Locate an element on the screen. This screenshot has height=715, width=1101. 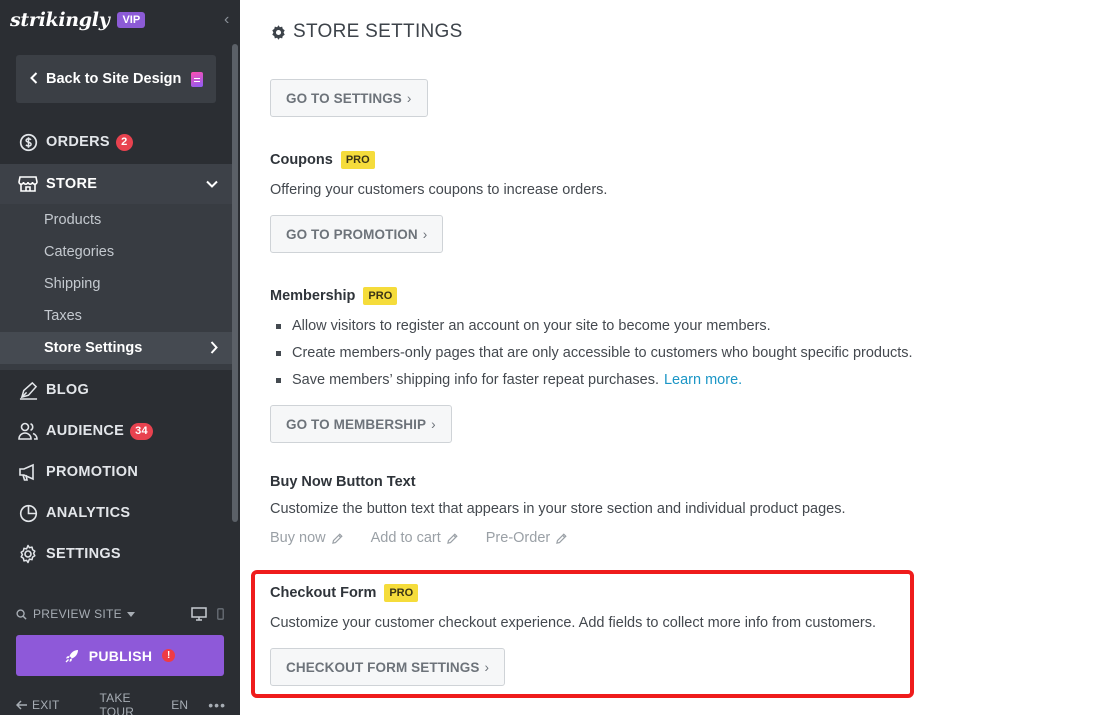
button-label: GO TO PROMOTION is located at coordinates (352, 234).